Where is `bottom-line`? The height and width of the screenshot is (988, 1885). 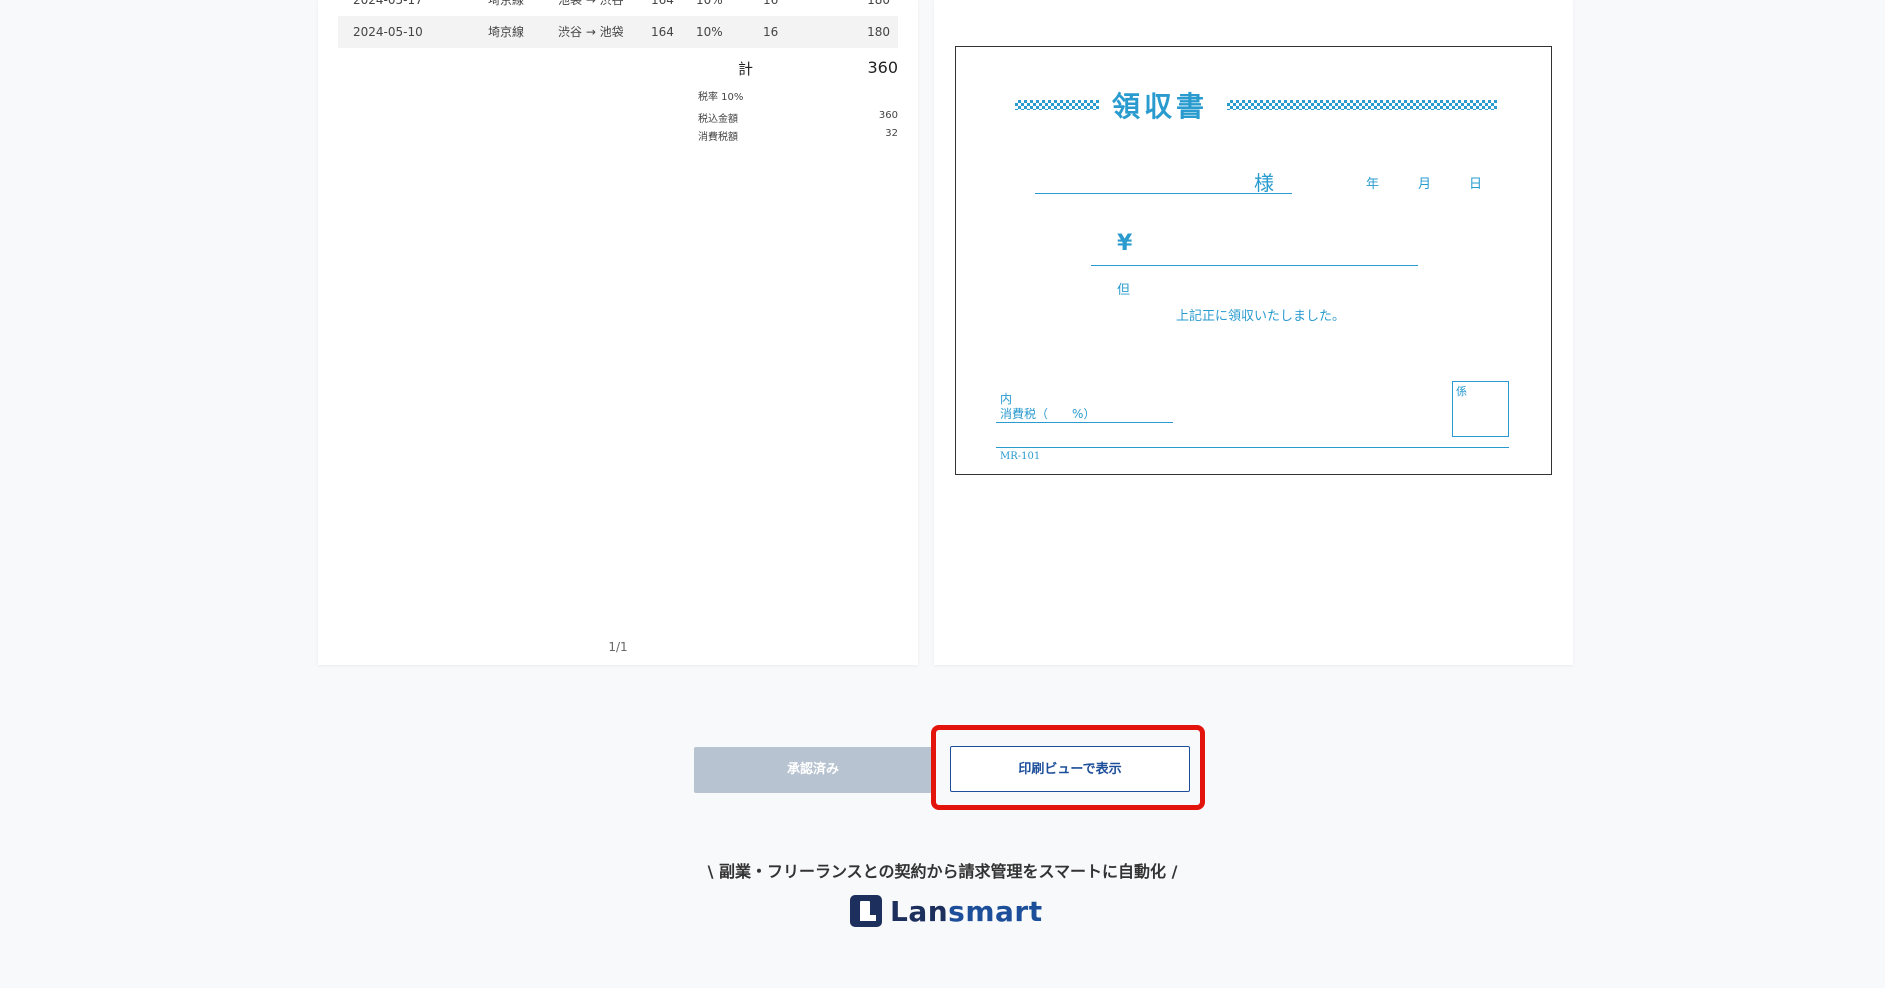 bottom-line is located at coordinates (1252, 447).